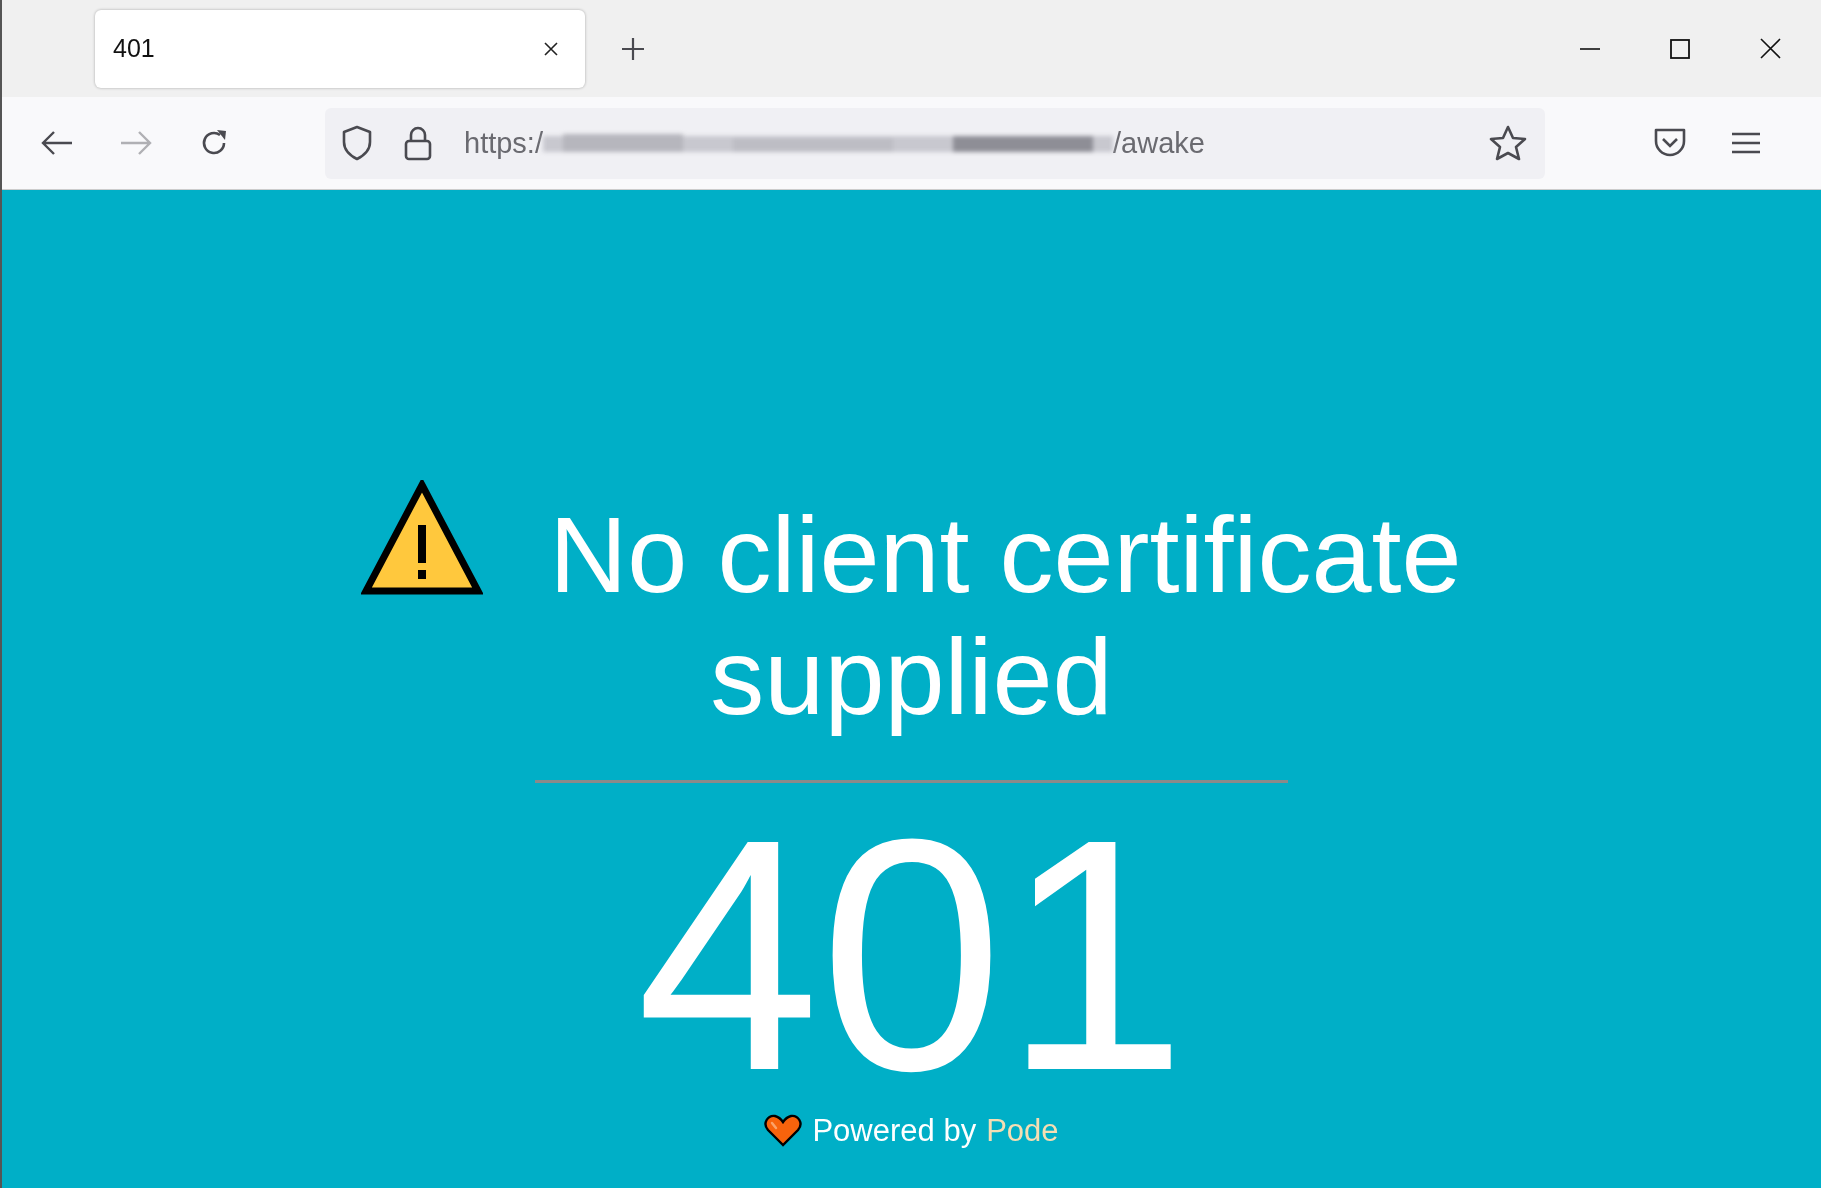 The height and width of the screenshot is (1188, 1821). Describe the element at coordinates (57, 143) in the screenshot. I see `back-arrow-icon` at that location.